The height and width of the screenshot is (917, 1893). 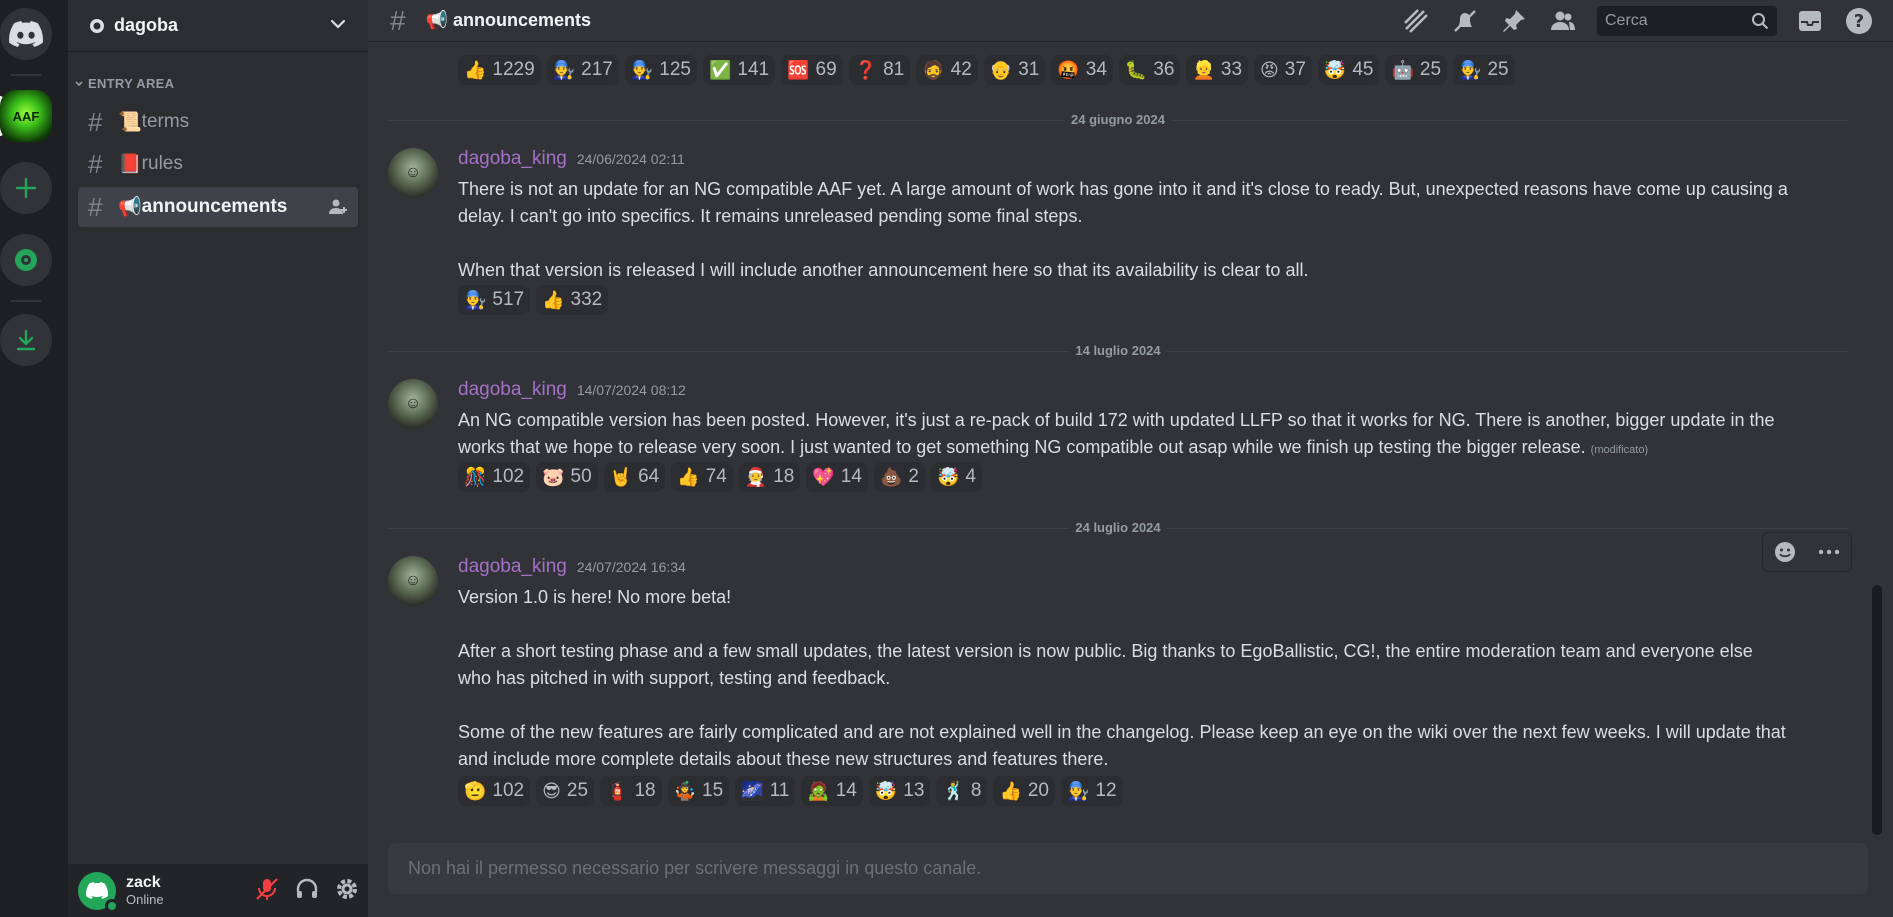 What do you see at coordinates (1465, 21) in the screenshot?
I see `notifications-button` at bounding box center [1465, 21].